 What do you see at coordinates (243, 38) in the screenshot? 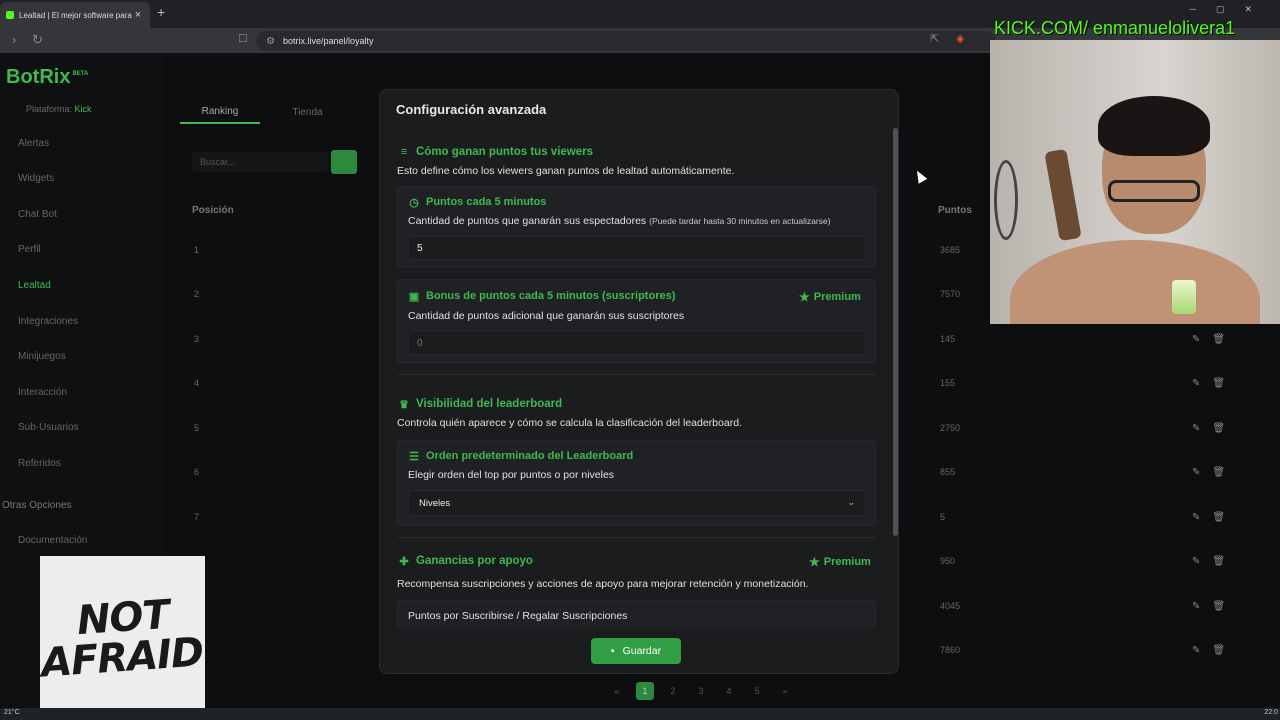
I see `bookmark-icon: ☐` at bounding box center [243, 38].